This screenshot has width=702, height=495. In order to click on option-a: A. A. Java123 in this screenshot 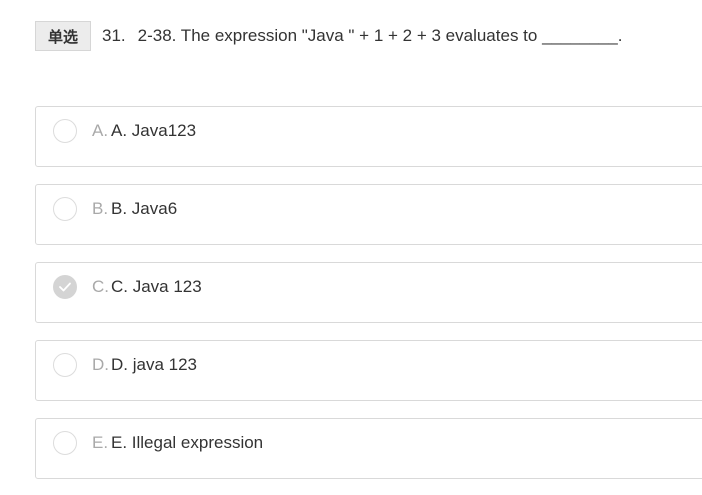, I will do `click(368, 136)`.